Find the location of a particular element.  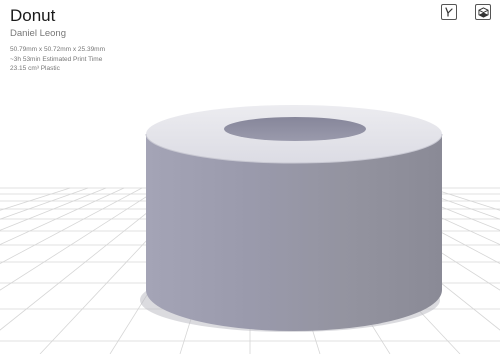

model-print-time: ~3h 53min Estimated Print Time is located at coordinates (56, 59).